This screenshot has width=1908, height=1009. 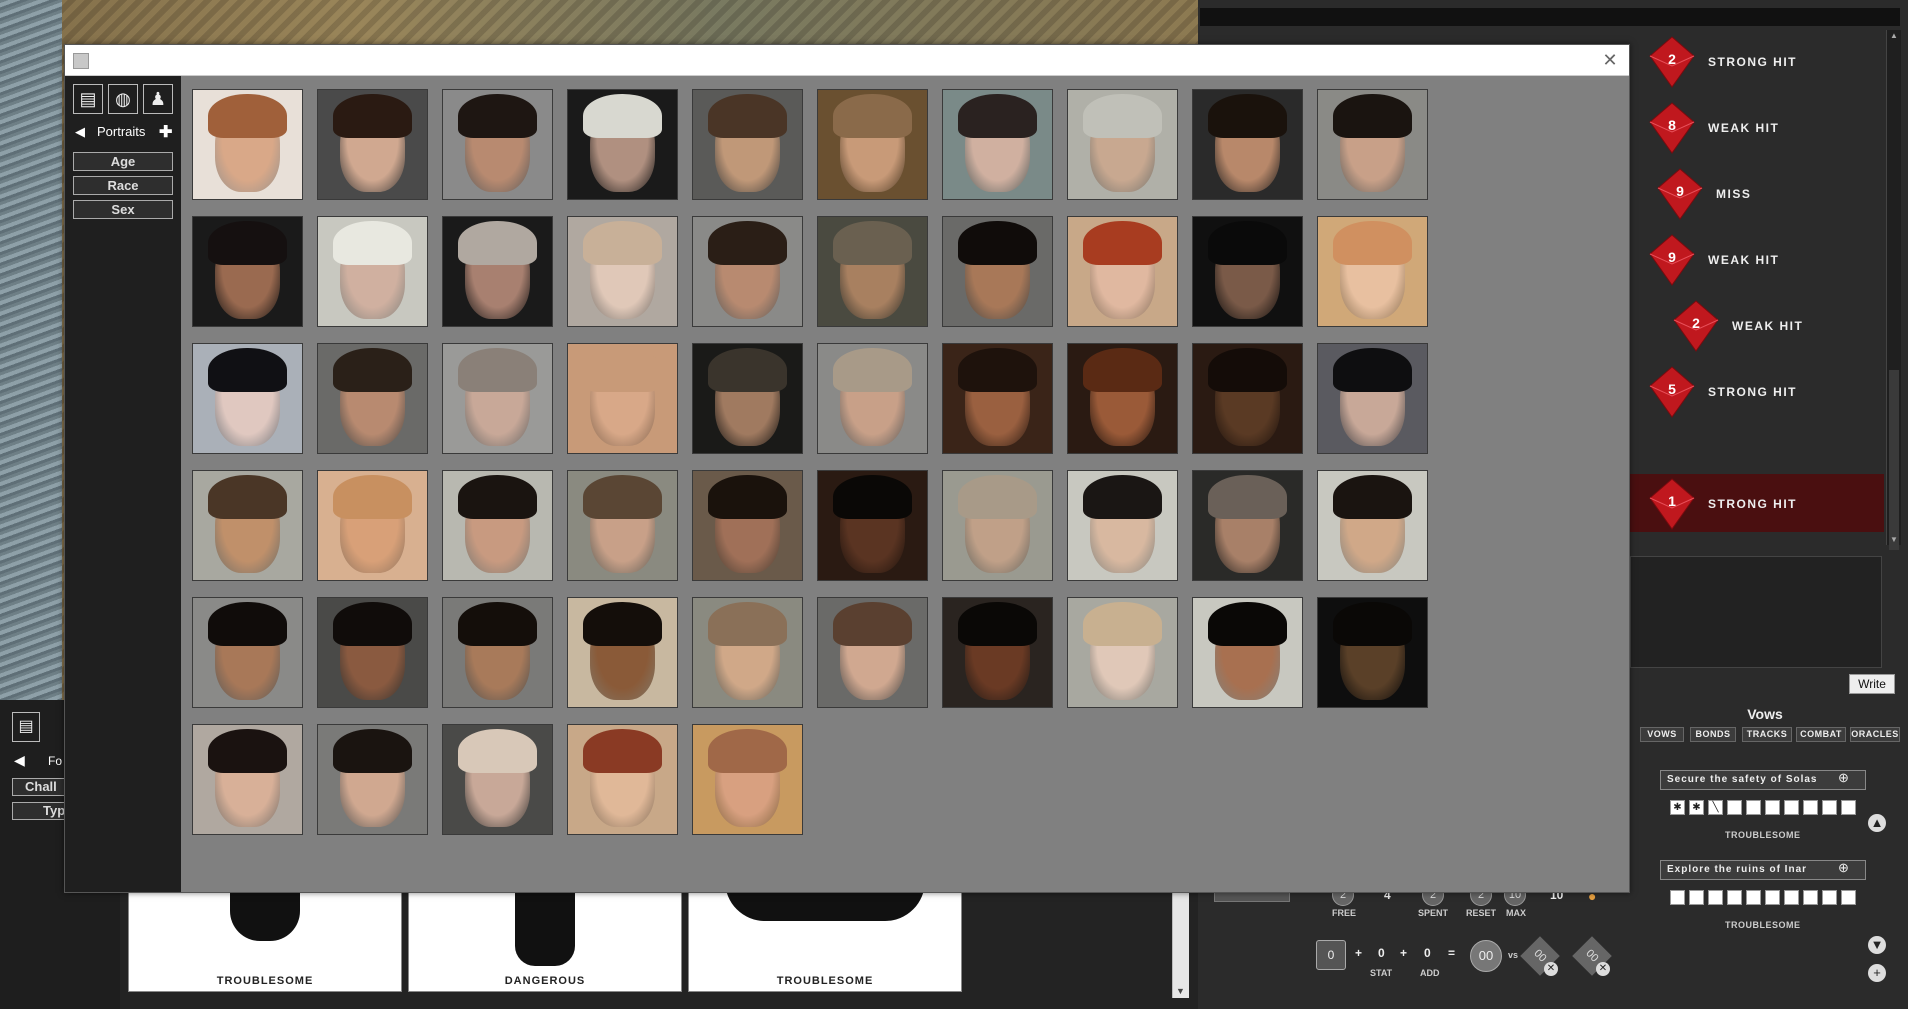 I want to click on roll-history-scrollbar: ▲ ▼, so click(x=1893, y=290).